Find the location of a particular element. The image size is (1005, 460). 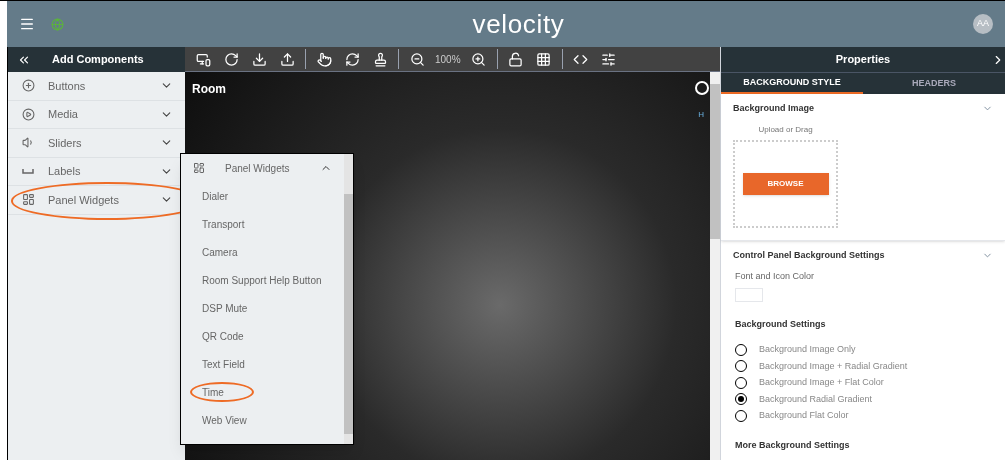

section-title: Control Panel Background Settings is located at coordinates (809, 255).